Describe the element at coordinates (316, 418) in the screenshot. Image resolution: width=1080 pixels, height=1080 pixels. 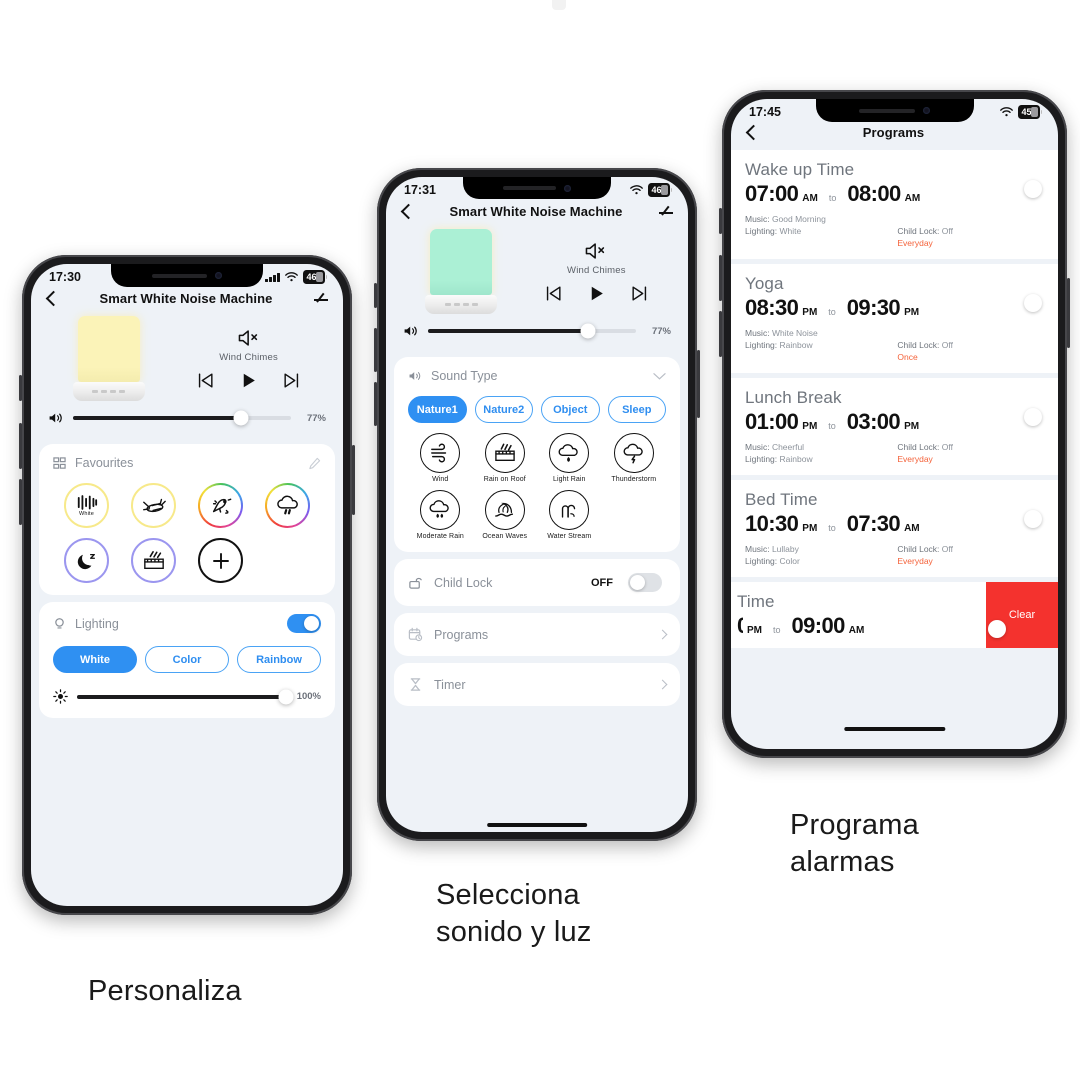
I see `volume-value: 77%` at that location.